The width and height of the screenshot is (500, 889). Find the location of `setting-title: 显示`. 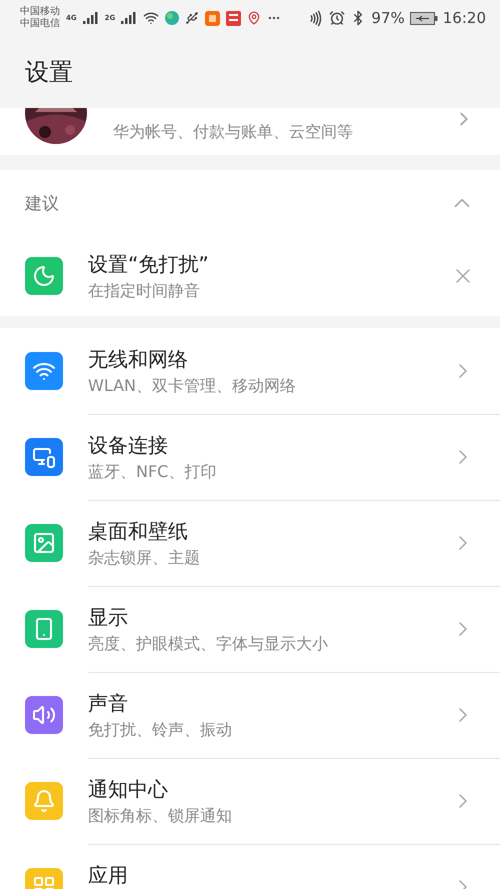

setting-title: 显示 is located at coordinates (269, 616).